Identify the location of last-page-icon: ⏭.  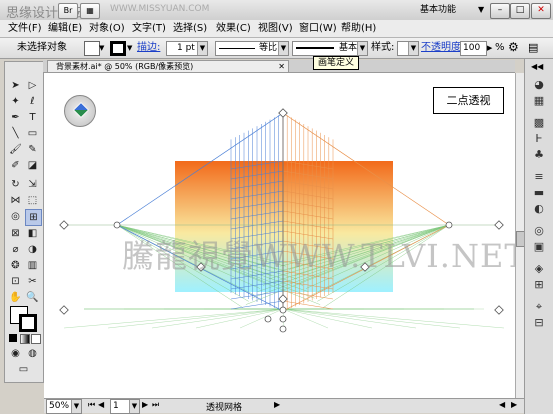
(155, 405).